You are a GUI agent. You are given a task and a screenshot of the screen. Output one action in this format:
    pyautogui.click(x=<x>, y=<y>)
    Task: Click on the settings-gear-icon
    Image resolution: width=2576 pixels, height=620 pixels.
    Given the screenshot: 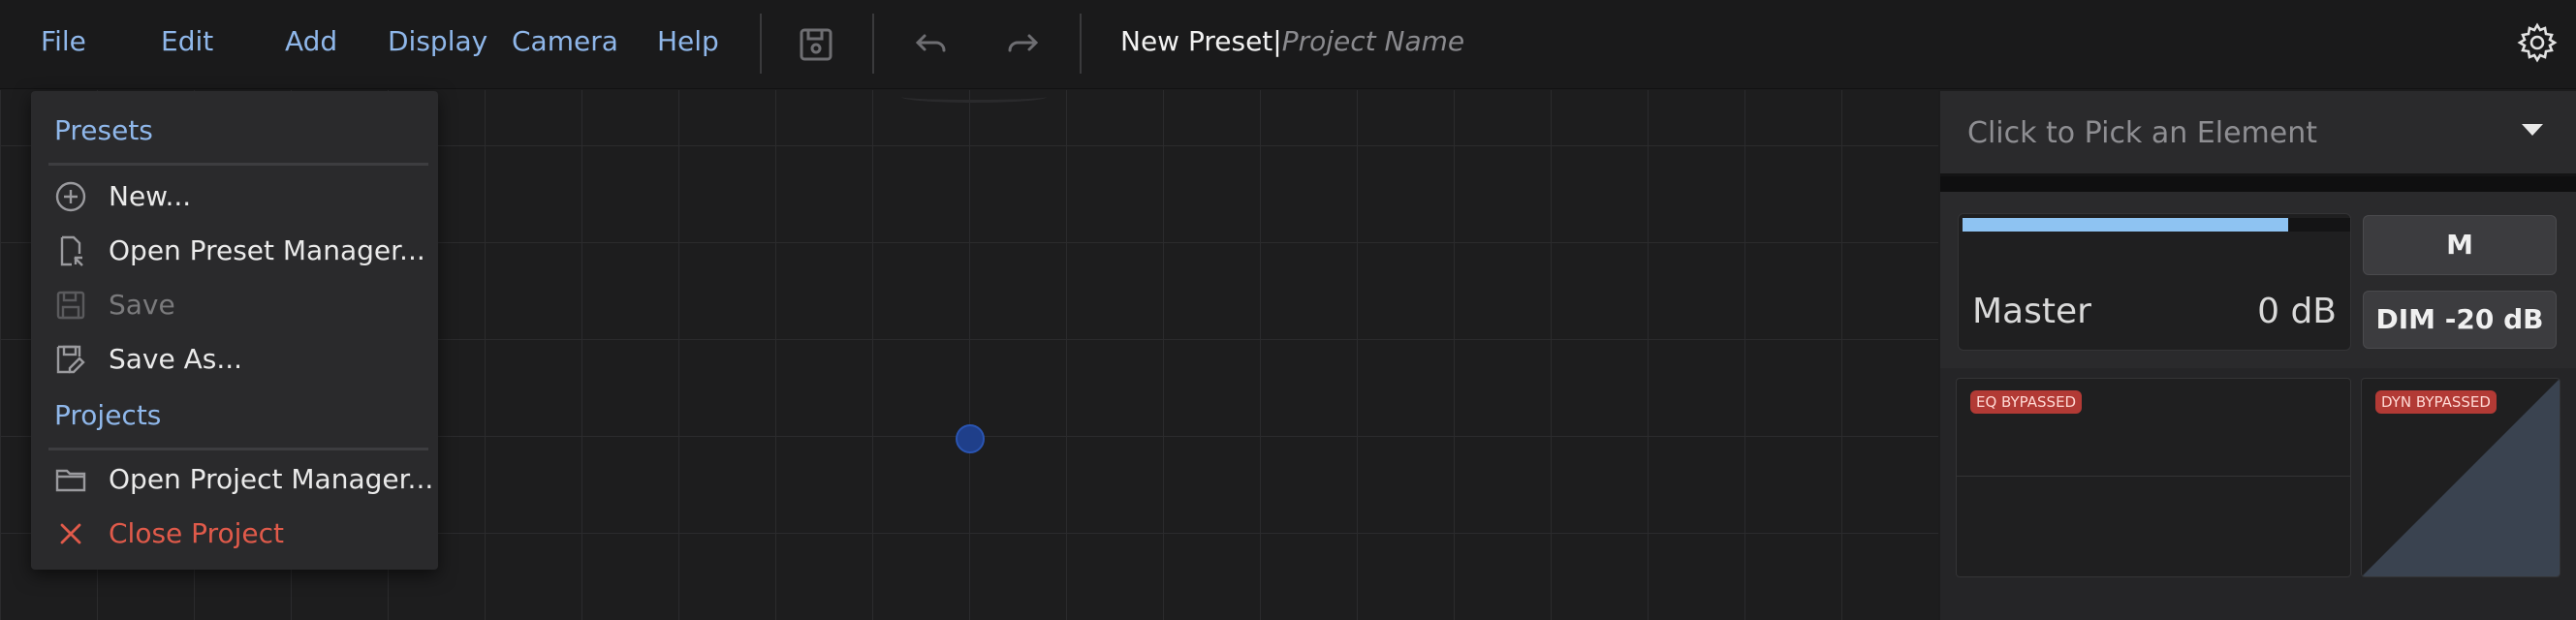 What is the action you would take?
    pyautogui.click(x=2537, y=42)
    